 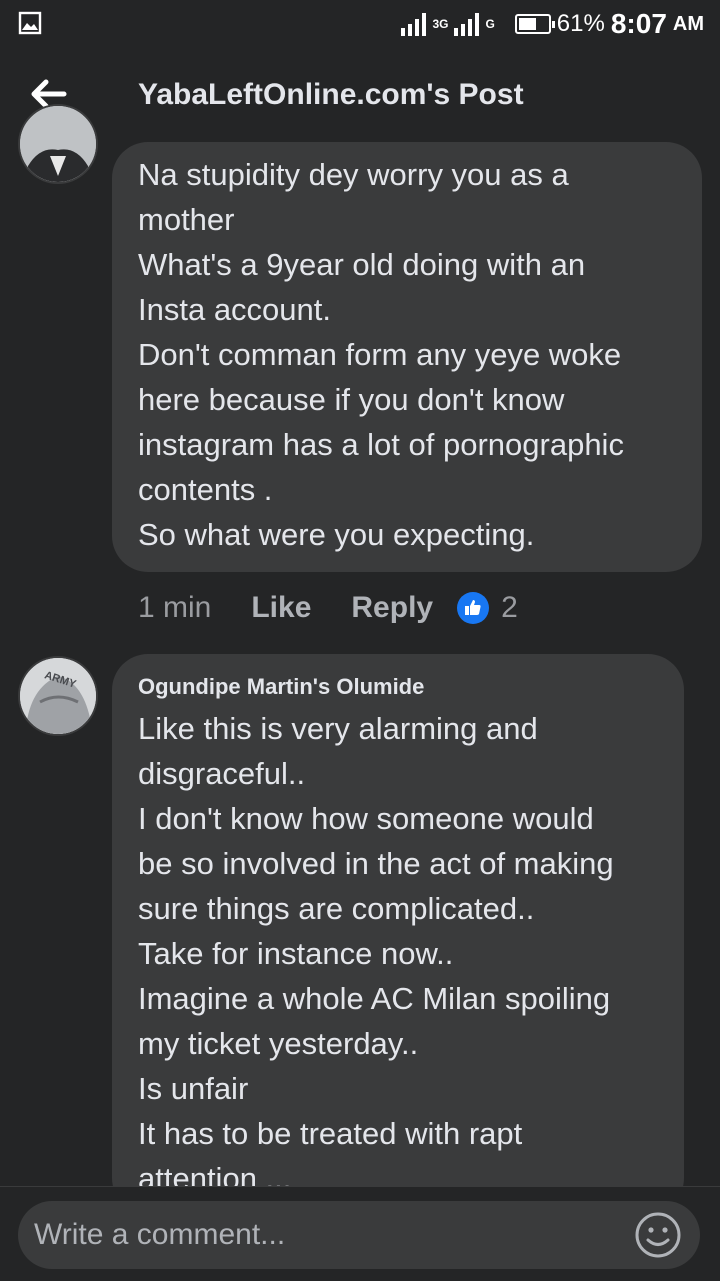 What do you see at coordinates (411, 687) in the screenshot?
I see `comment-author: Ogundipe Martin's Olumide` at bounding box center [411, 687].